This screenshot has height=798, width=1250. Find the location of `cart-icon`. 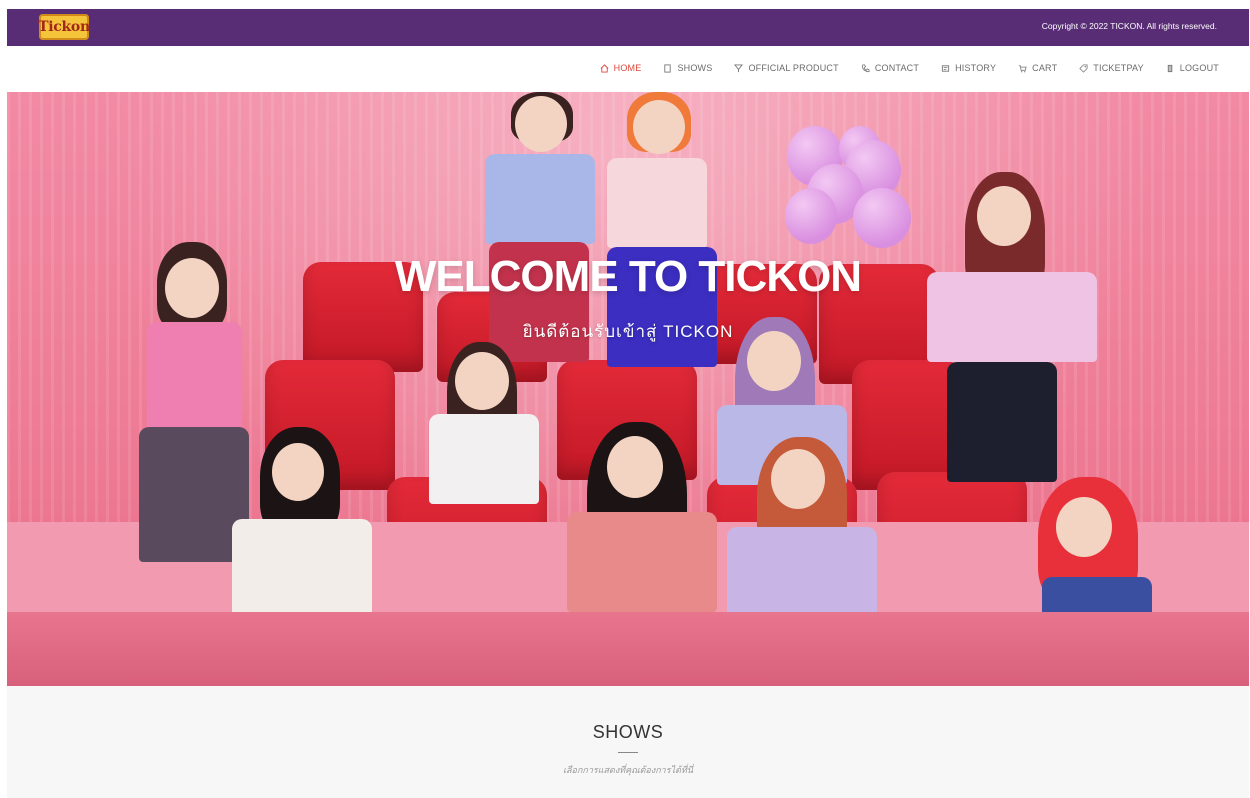

cart-icon is located at coordinates (1023, 68).